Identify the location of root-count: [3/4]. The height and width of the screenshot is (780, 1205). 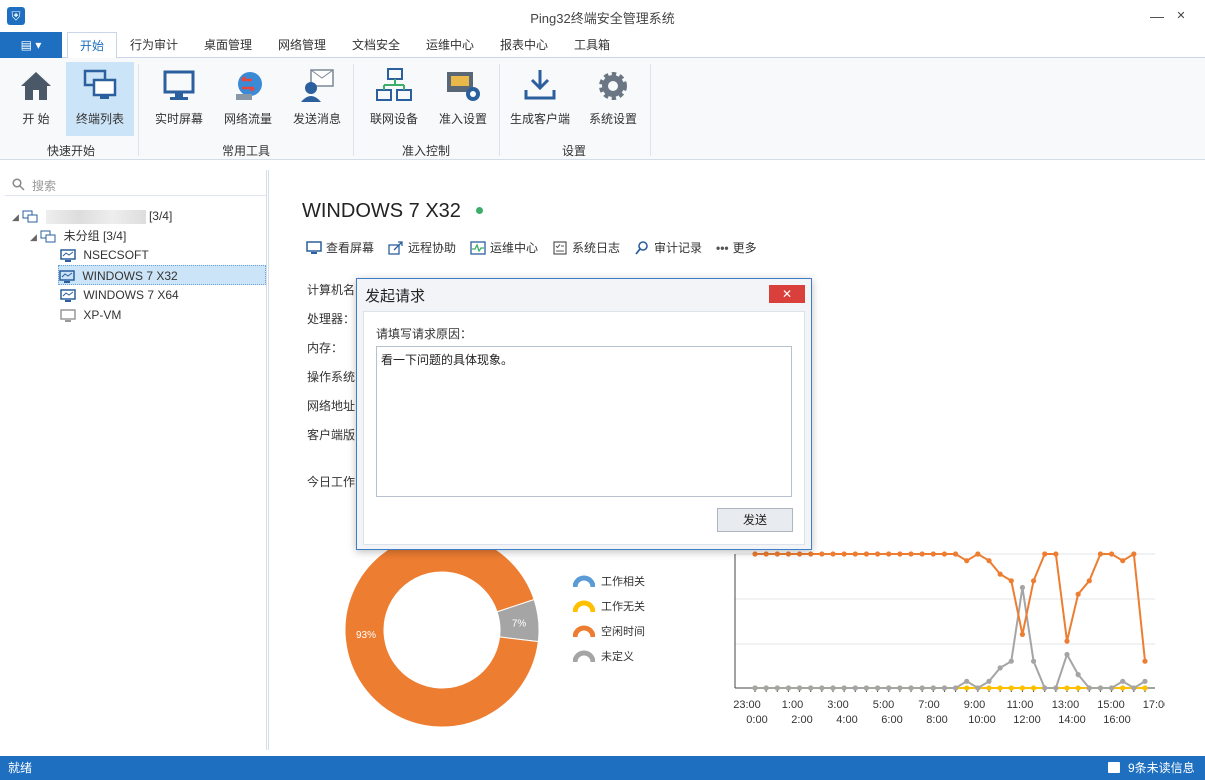
(160, 216).